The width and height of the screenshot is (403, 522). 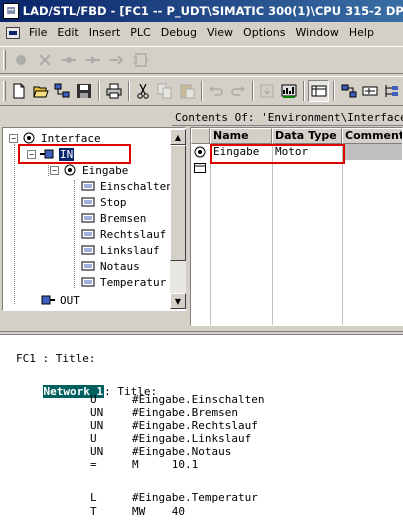 I want to click on scroll-up-button: ▲, so click(x=178, y=137).